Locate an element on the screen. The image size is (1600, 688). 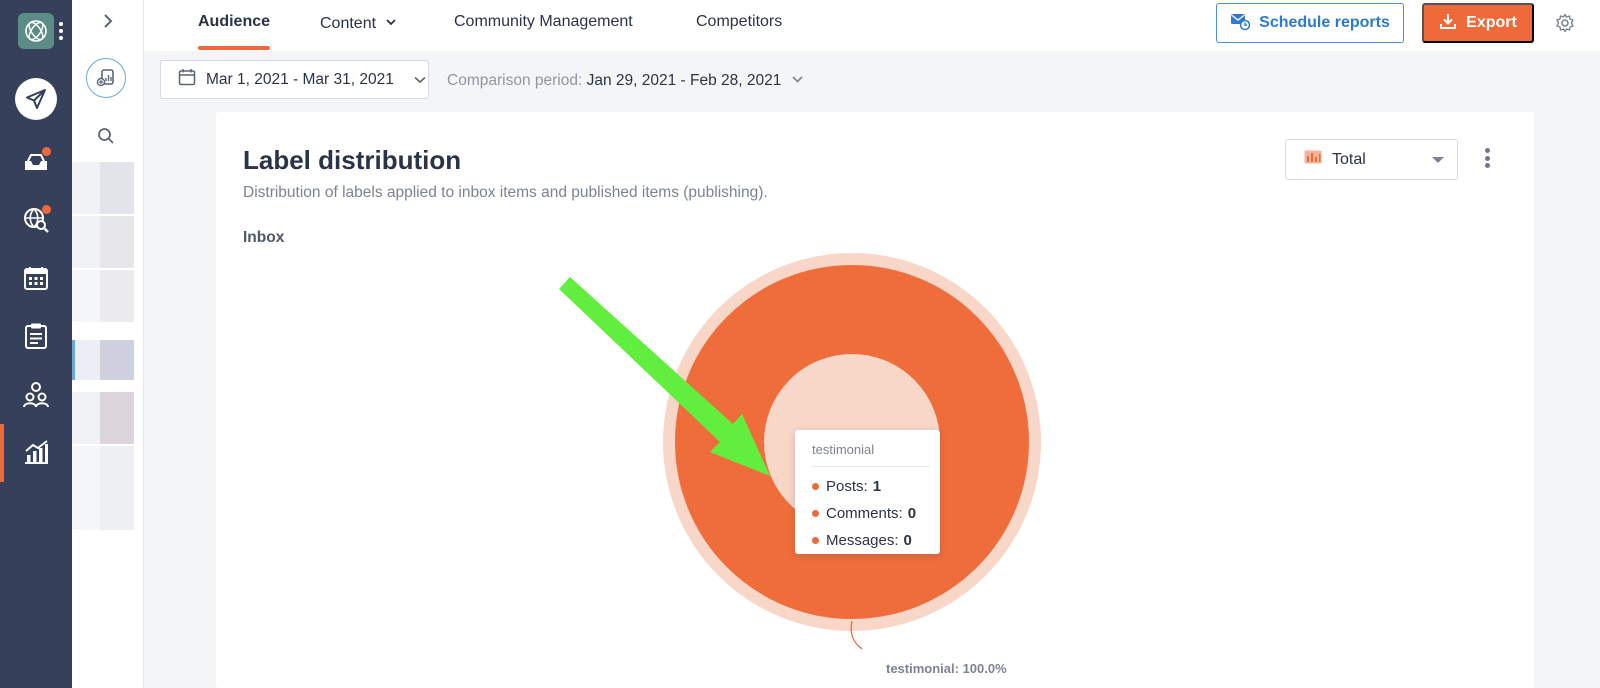
active-tab-underline is located at coordinates (234, 48).